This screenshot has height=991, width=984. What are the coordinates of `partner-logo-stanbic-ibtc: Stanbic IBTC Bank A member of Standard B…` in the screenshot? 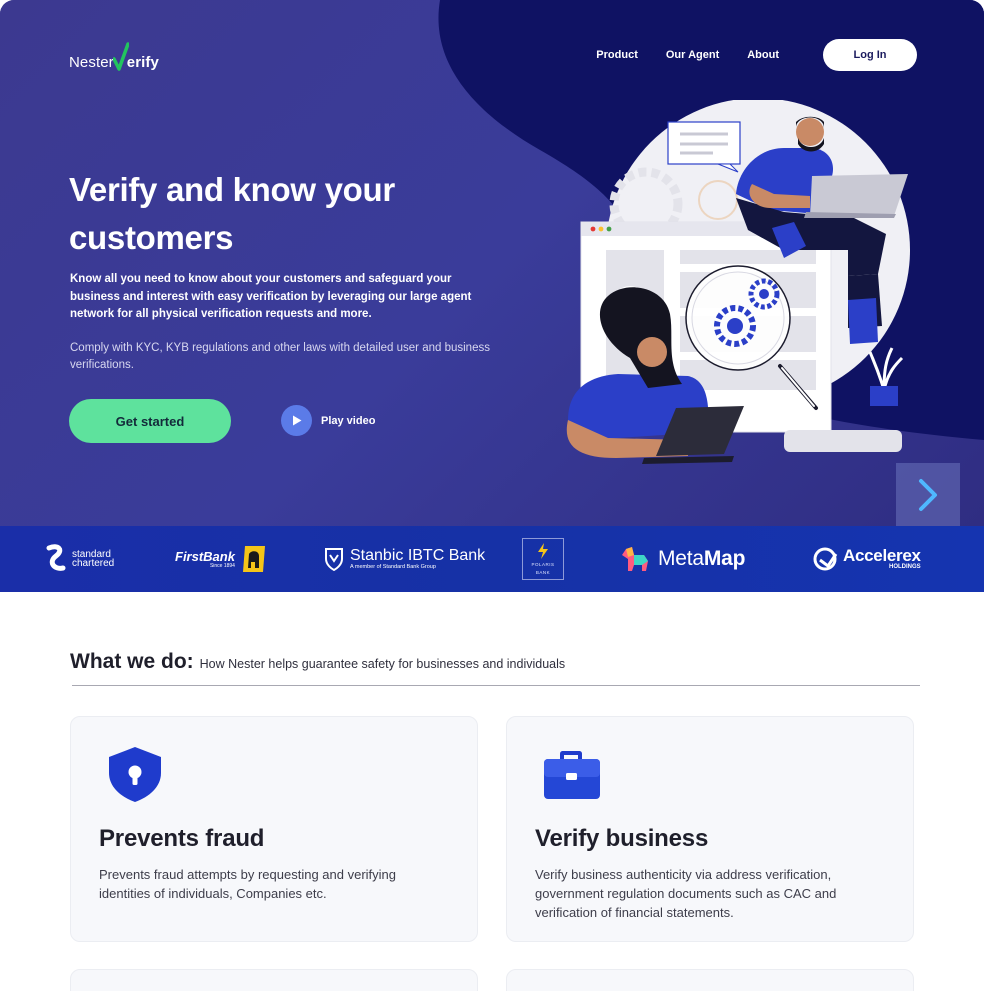 It's located at (404, 559).